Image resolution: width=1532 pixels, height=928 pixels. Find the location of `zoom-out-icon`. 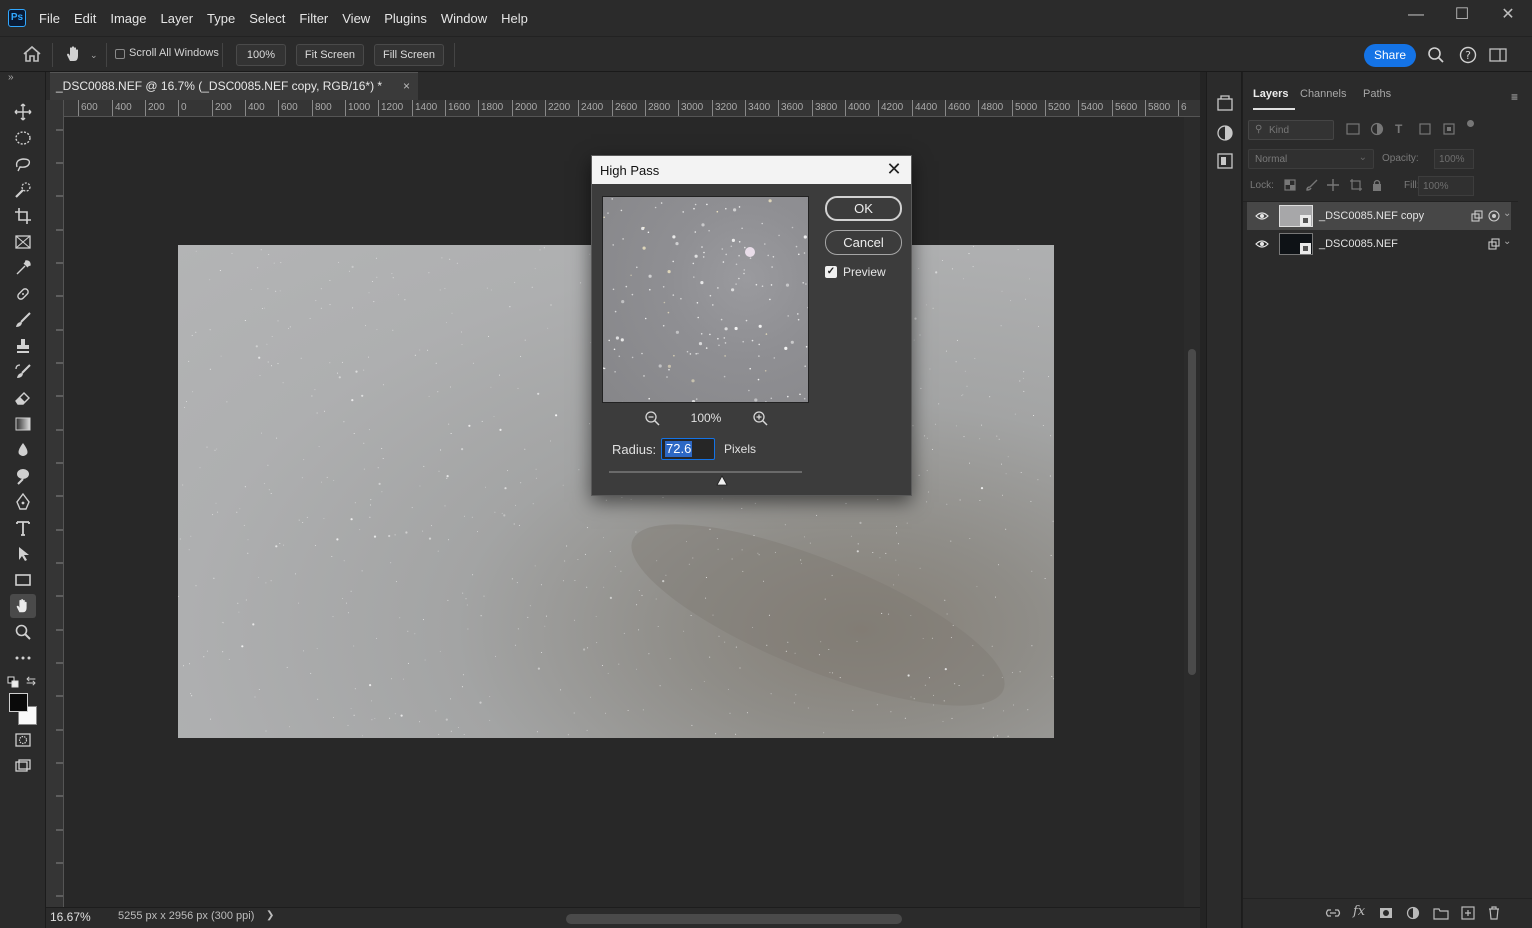

zoom-out-icon is located at coordinates (652, 419).